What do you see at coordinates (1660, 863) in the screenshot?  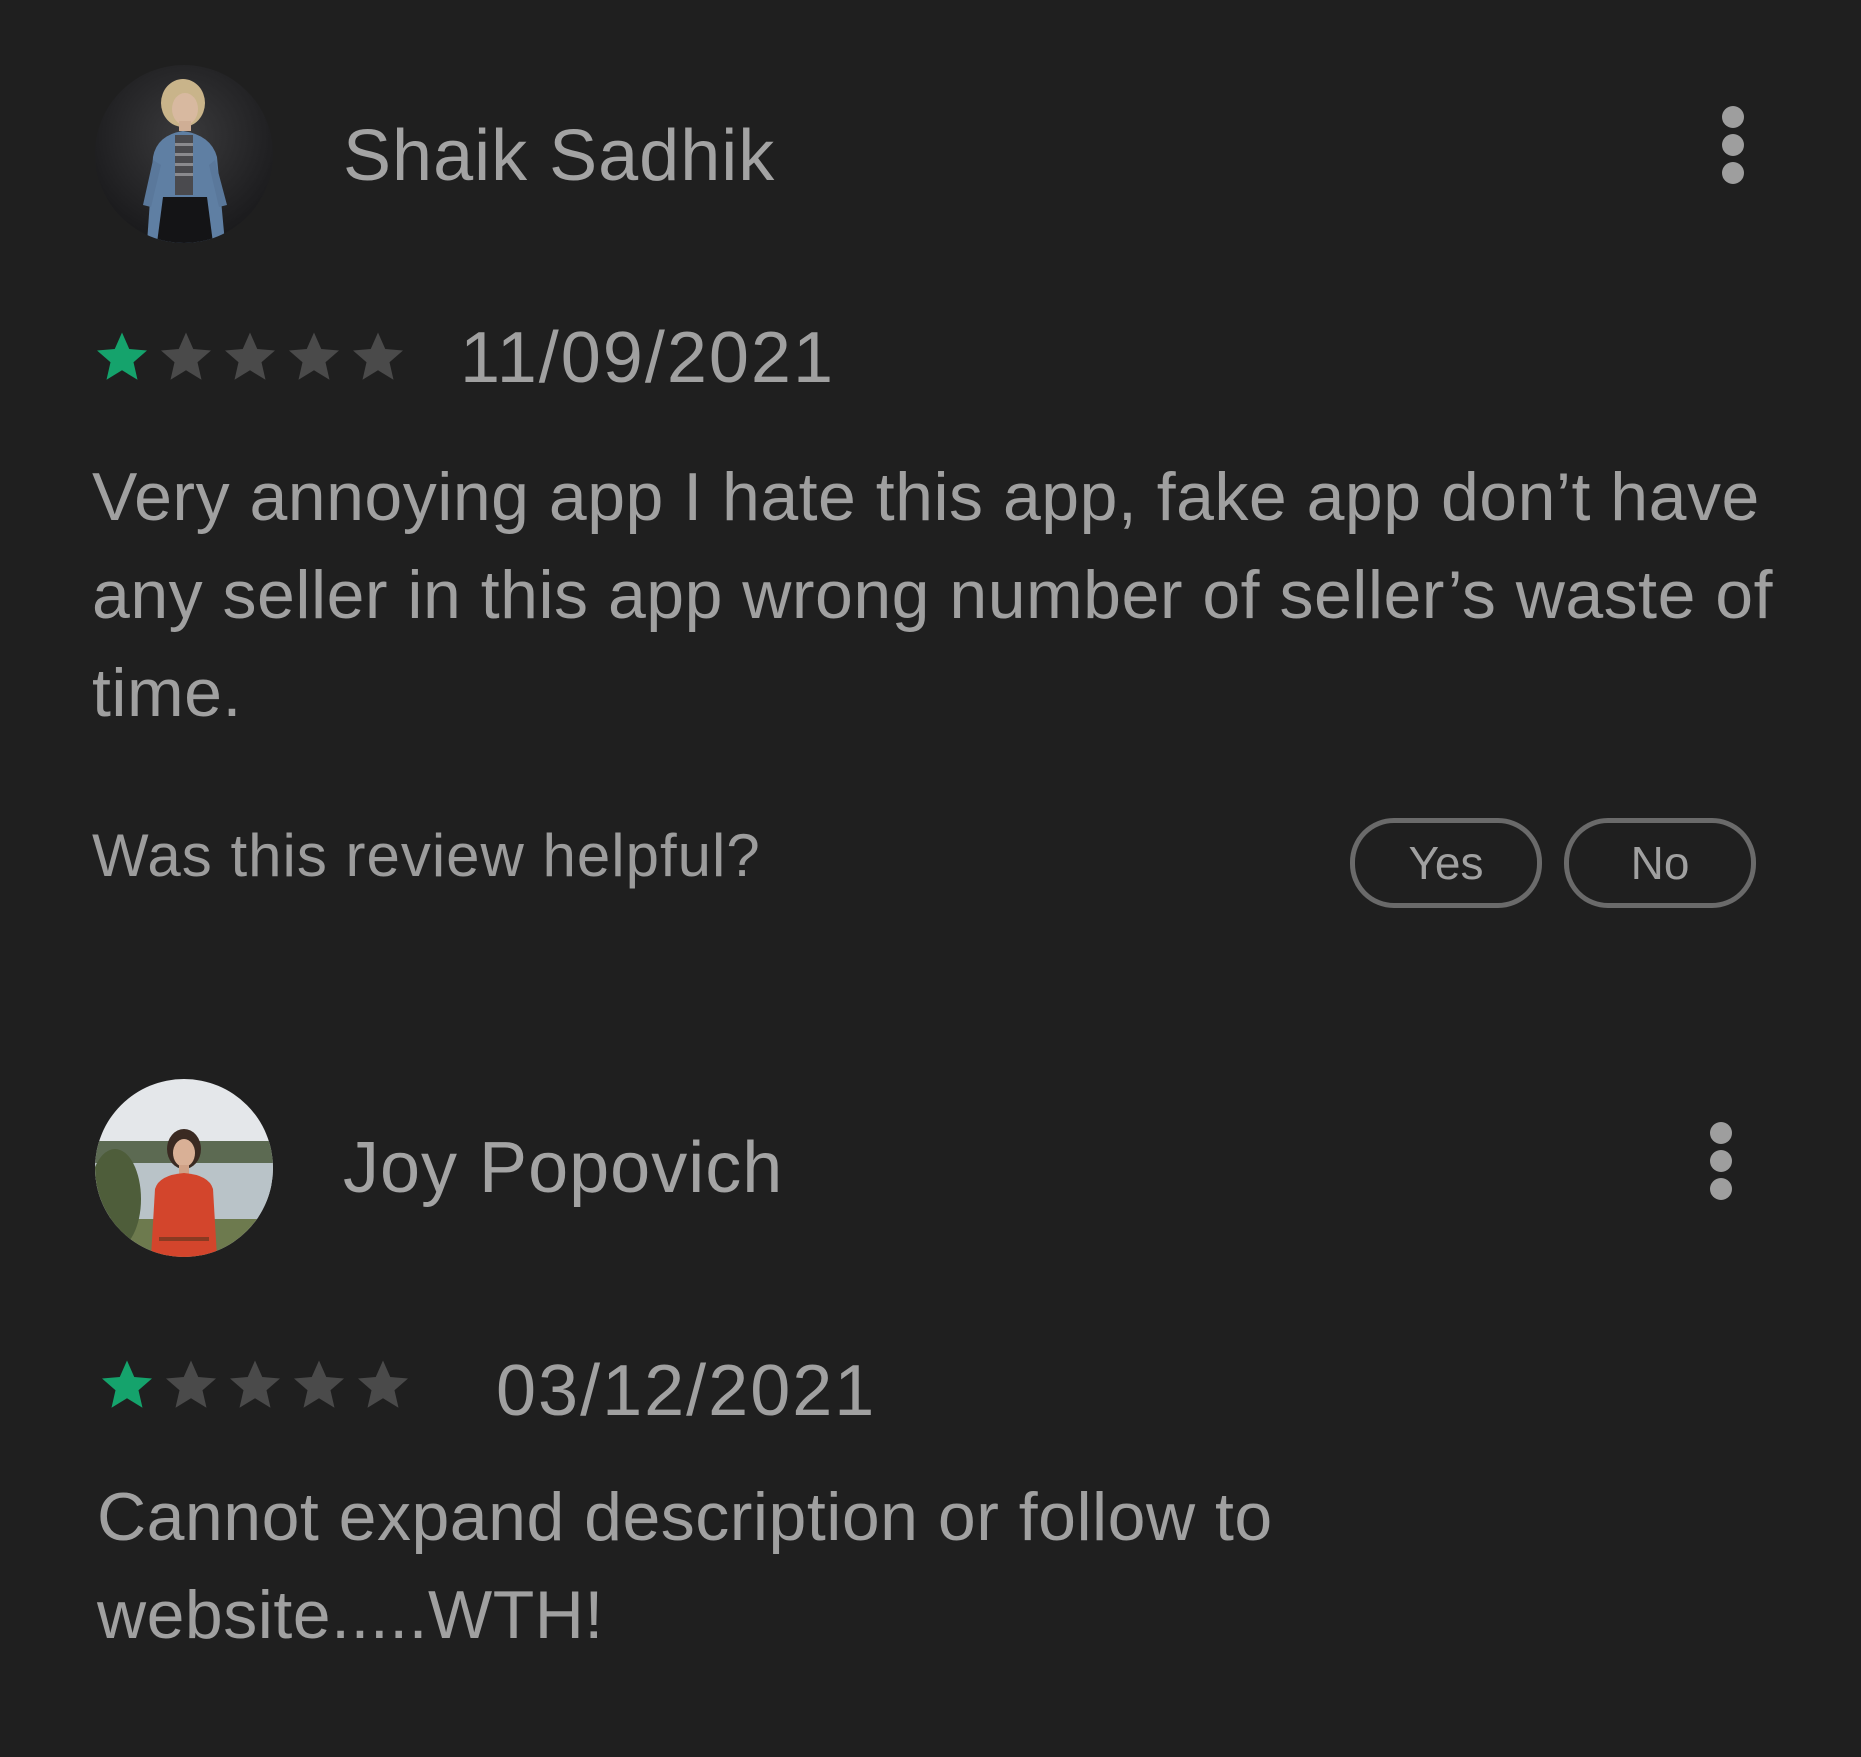 I see `helpful-no-button: No` at bounding box center [1660, 863].